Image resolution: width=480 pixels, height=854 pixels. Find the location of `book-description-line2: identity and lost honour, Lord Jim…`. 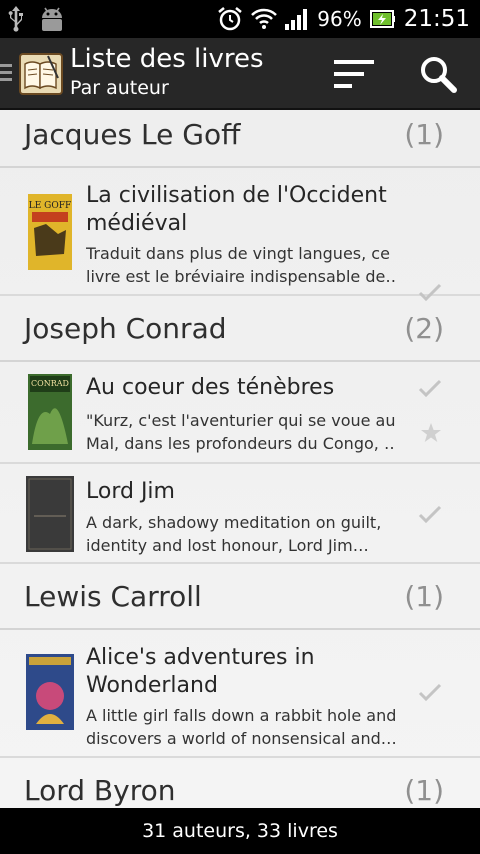

book-description-line2: identity and lost honour, Lord Jim… is located at coordinates (227, 545).